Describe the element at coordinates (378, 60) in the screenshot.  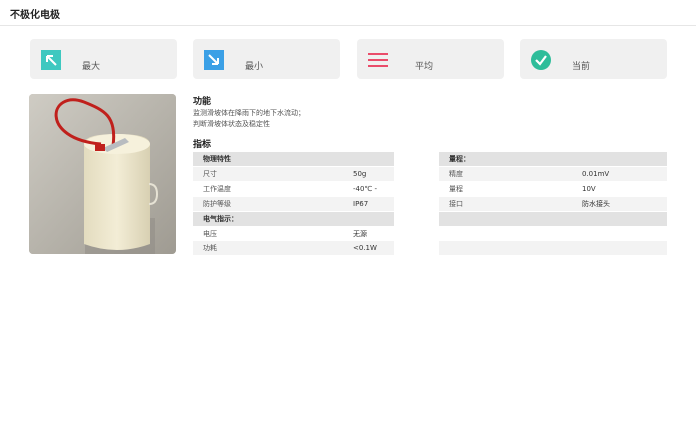
I see `lines-icon` at that location.